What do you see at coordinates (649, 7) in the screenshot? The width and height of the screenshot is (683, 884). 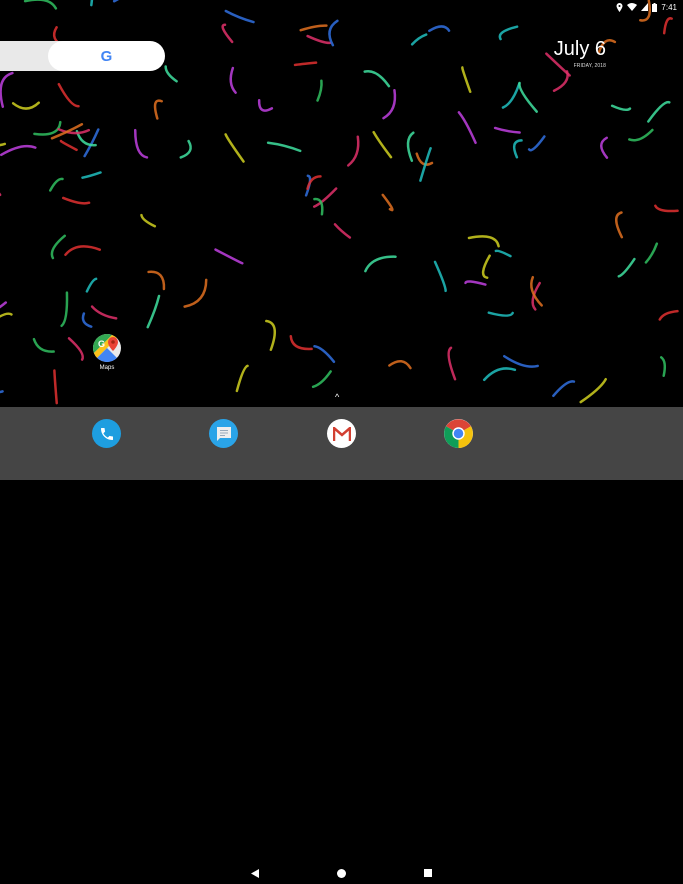 I see `status-bar: 7:41` at bounding box center [649, 7].